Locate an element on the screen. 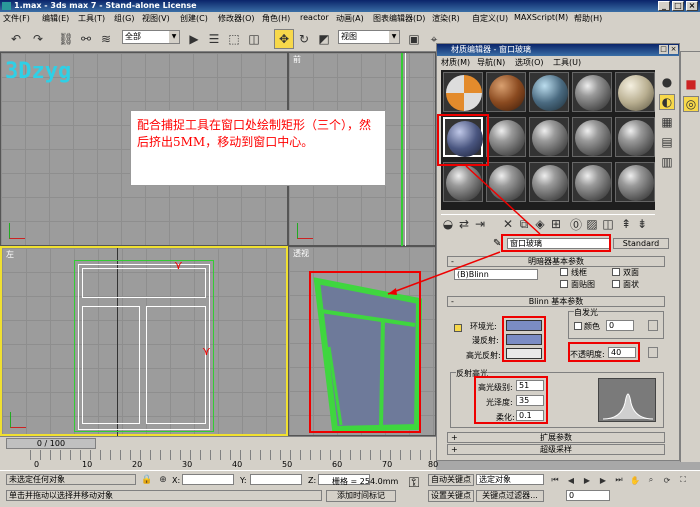 This screenshot has height=507, width=700. go-to-start-icon: ⏮ is located at coordinates (555, 480).